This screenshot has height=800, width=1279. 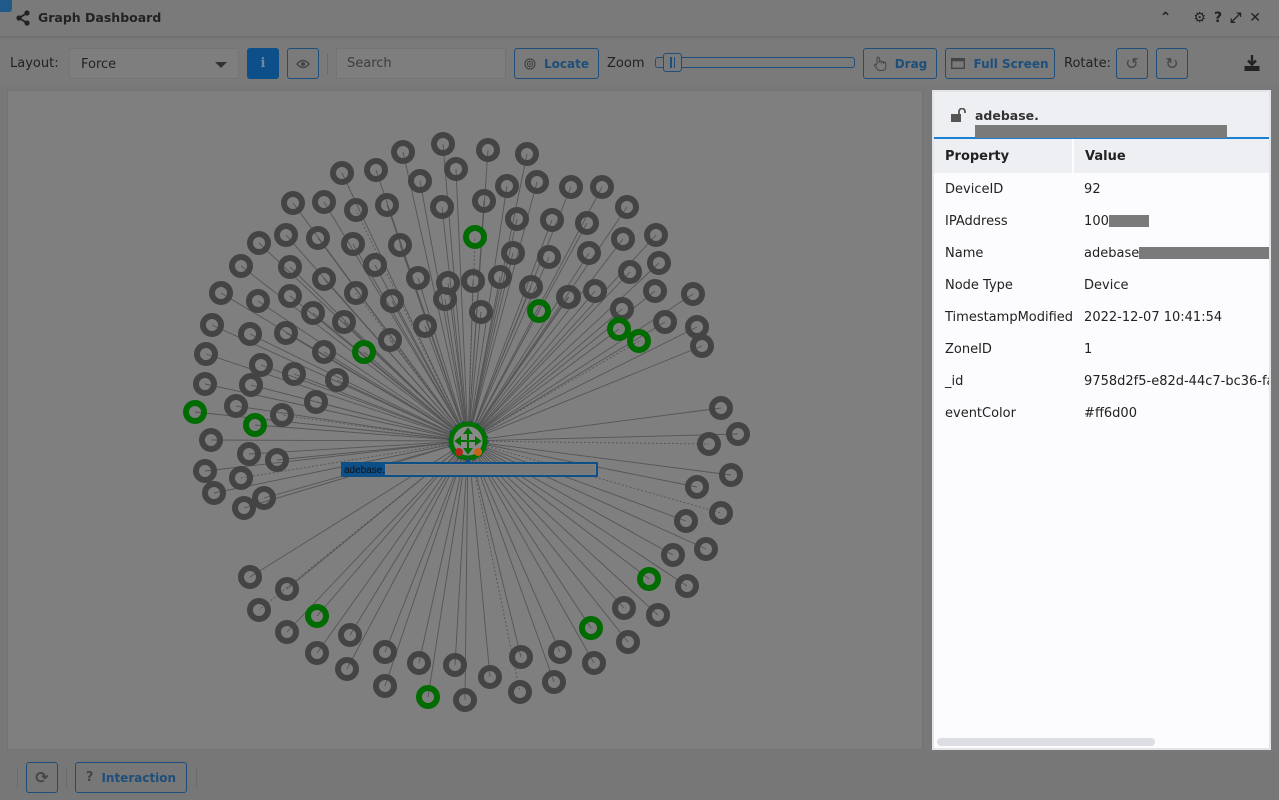 What do you see at coordinates (139, 777) in the screenshot?
I see `interaction-label: Interaction` at bounding box center [139, 777].